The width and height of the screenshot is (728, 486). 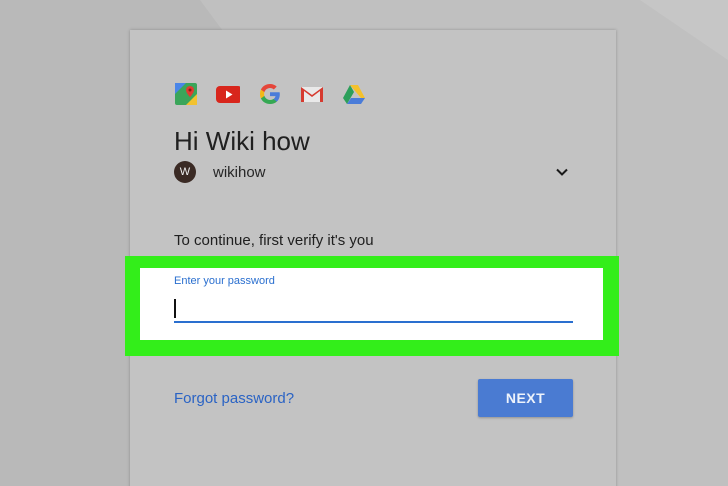 I want to click on account-name: wikihow, so click(x=239, y=172).